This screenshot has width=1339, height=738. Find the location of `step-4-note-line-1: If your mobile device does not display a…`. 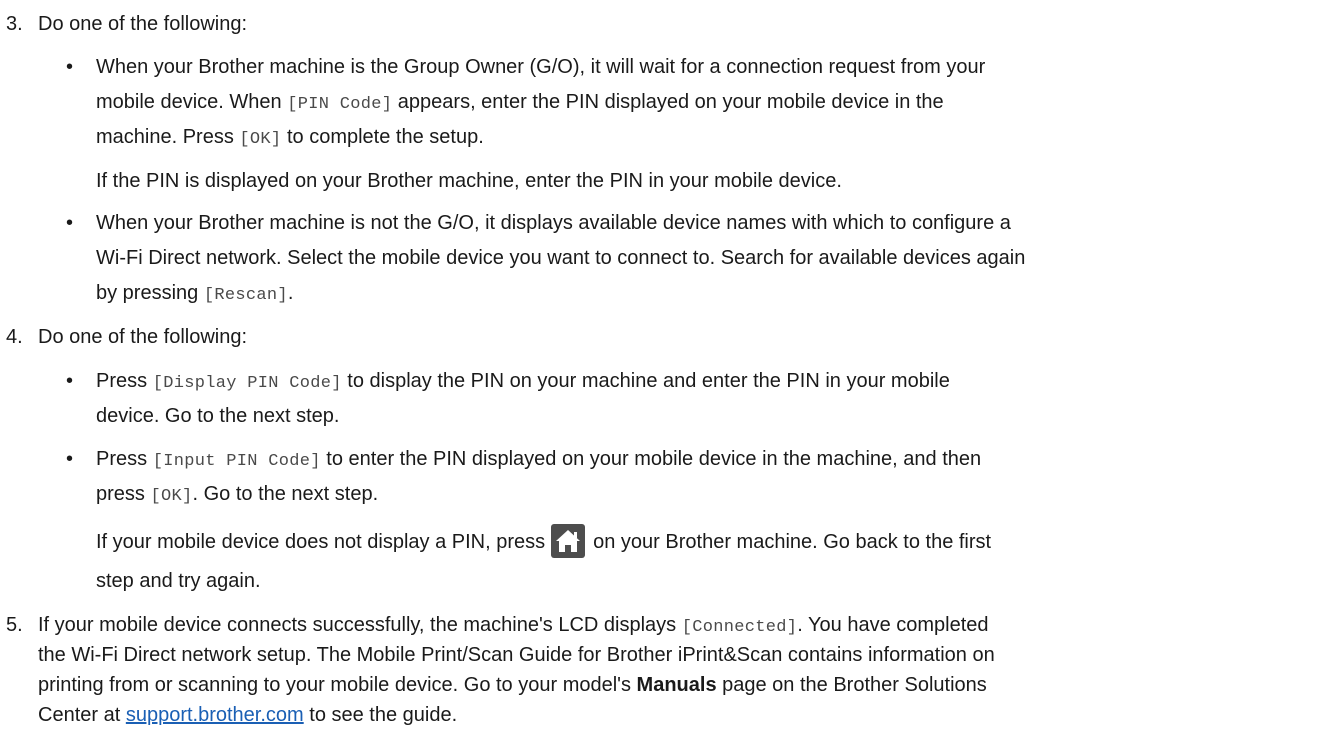

step-4-note-line-1: If your mobile device does not display a… is located at coordinates (543, 541).